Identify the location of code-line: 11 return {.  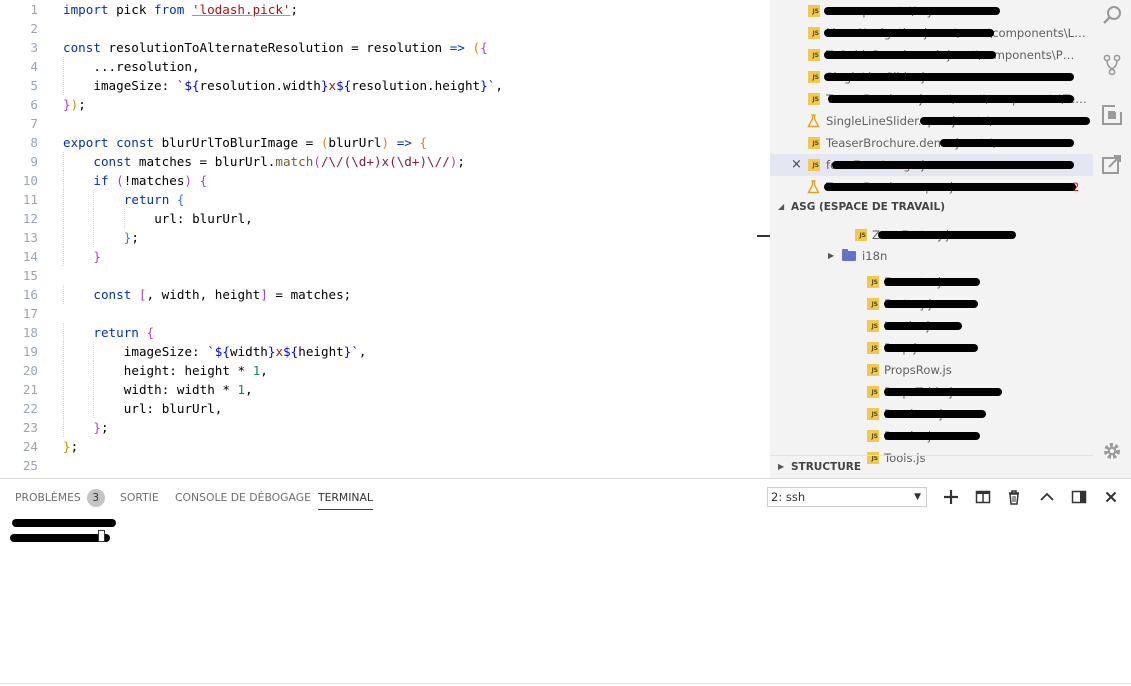
(378, 199).